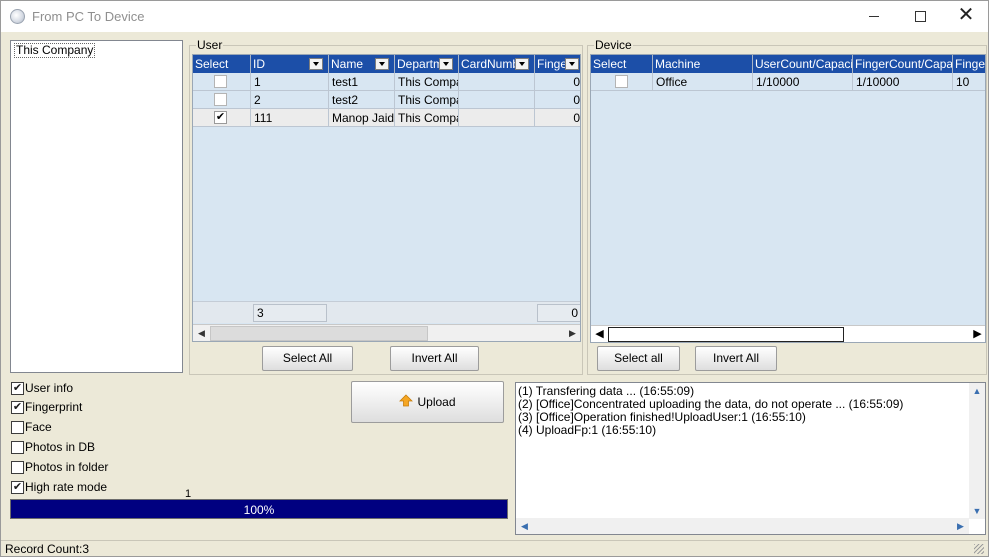  Describe the element at coordinates (259, 64) in the screenshot. I see `column-label: ID` at that location.